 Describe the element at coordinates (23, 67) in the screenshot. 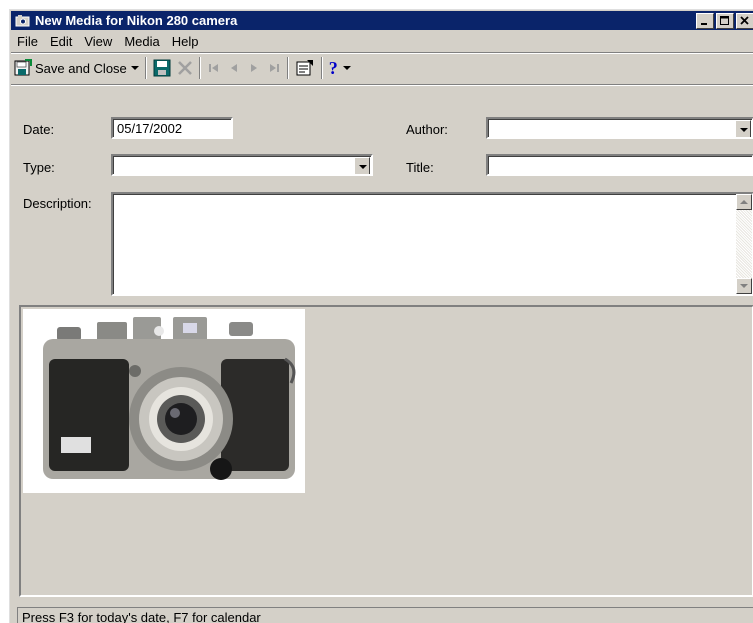

I see `save-close-icon` at that location.